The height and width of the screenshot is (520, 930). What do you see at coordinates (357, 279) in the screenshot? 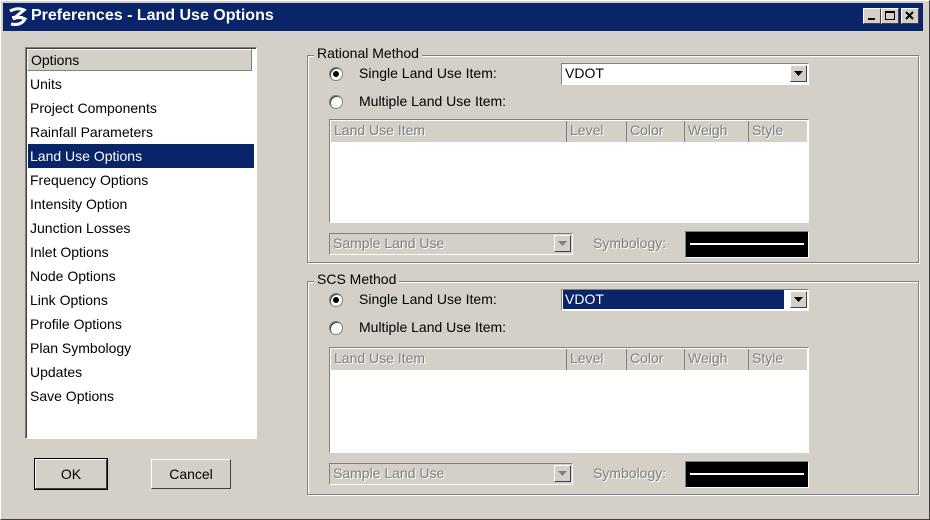
I see `scs-method-legend: SCS Method` at bounding box center [357, 279].